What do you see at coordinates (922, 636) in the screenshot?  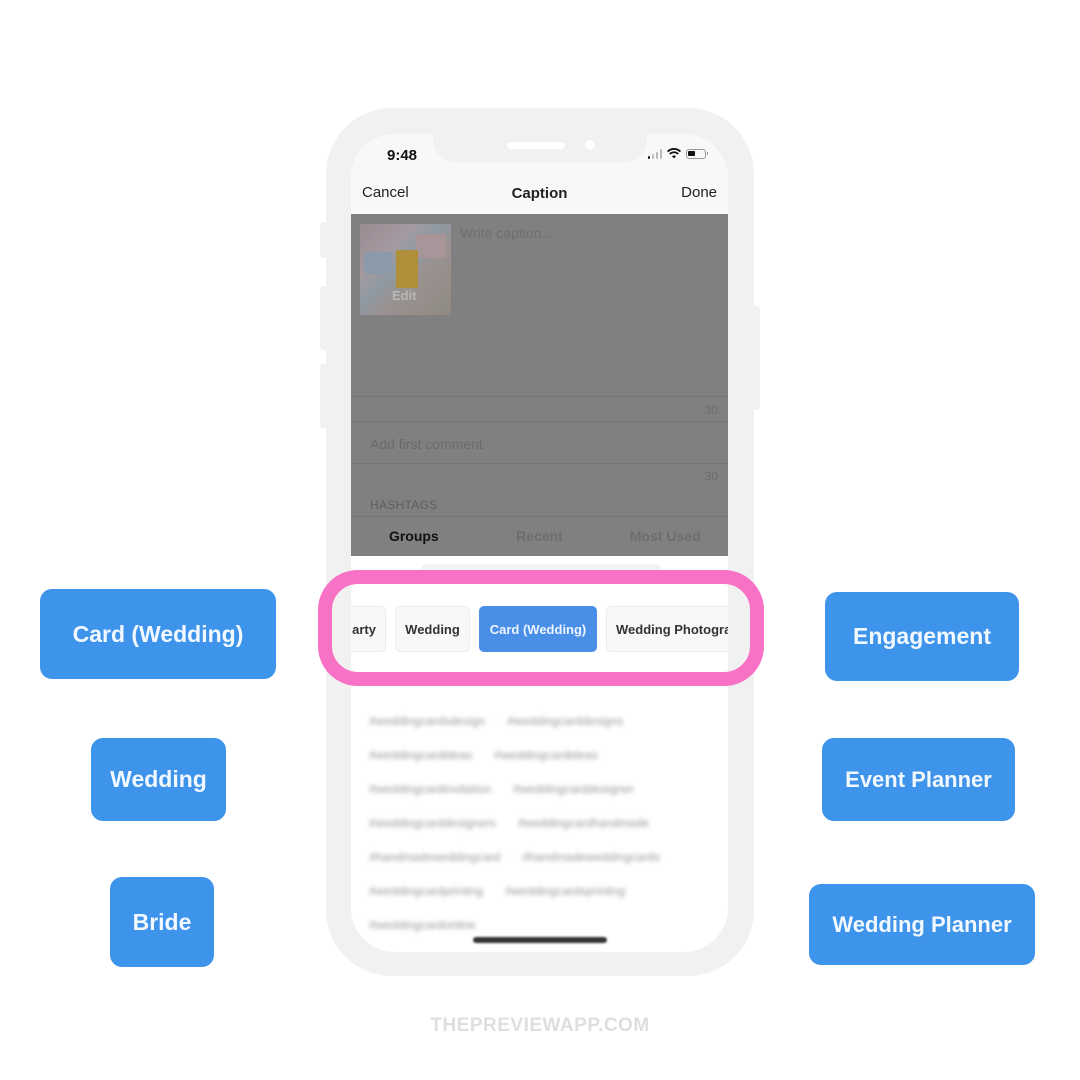 I see `label-engagement: Engagement` at bounding box center [922, 636].